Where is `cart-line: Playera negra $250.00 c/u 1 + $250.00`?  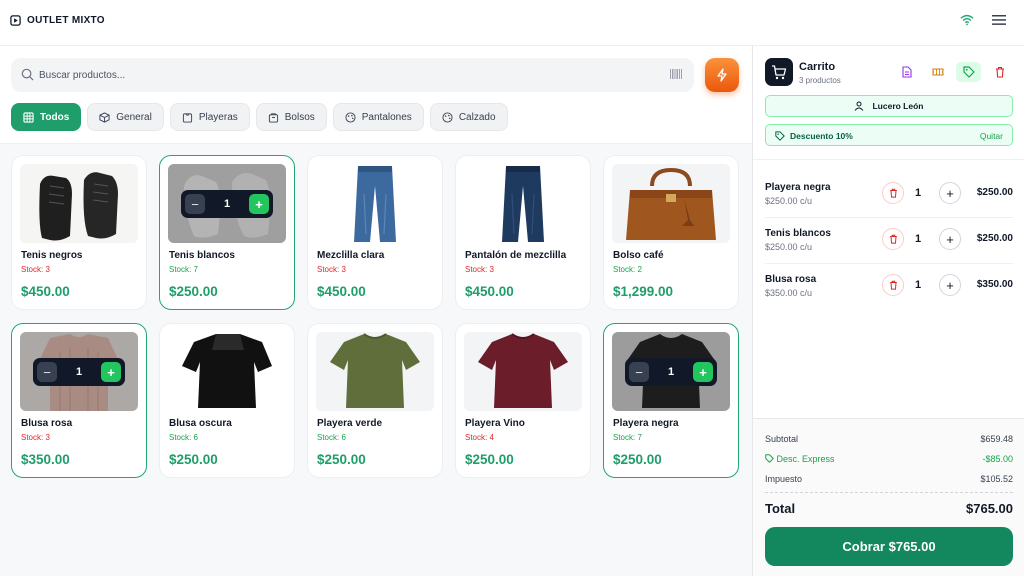 cart-line: Playera negra $250.00 c/u 1 + $250.00 is located at coordinates (889, 195).